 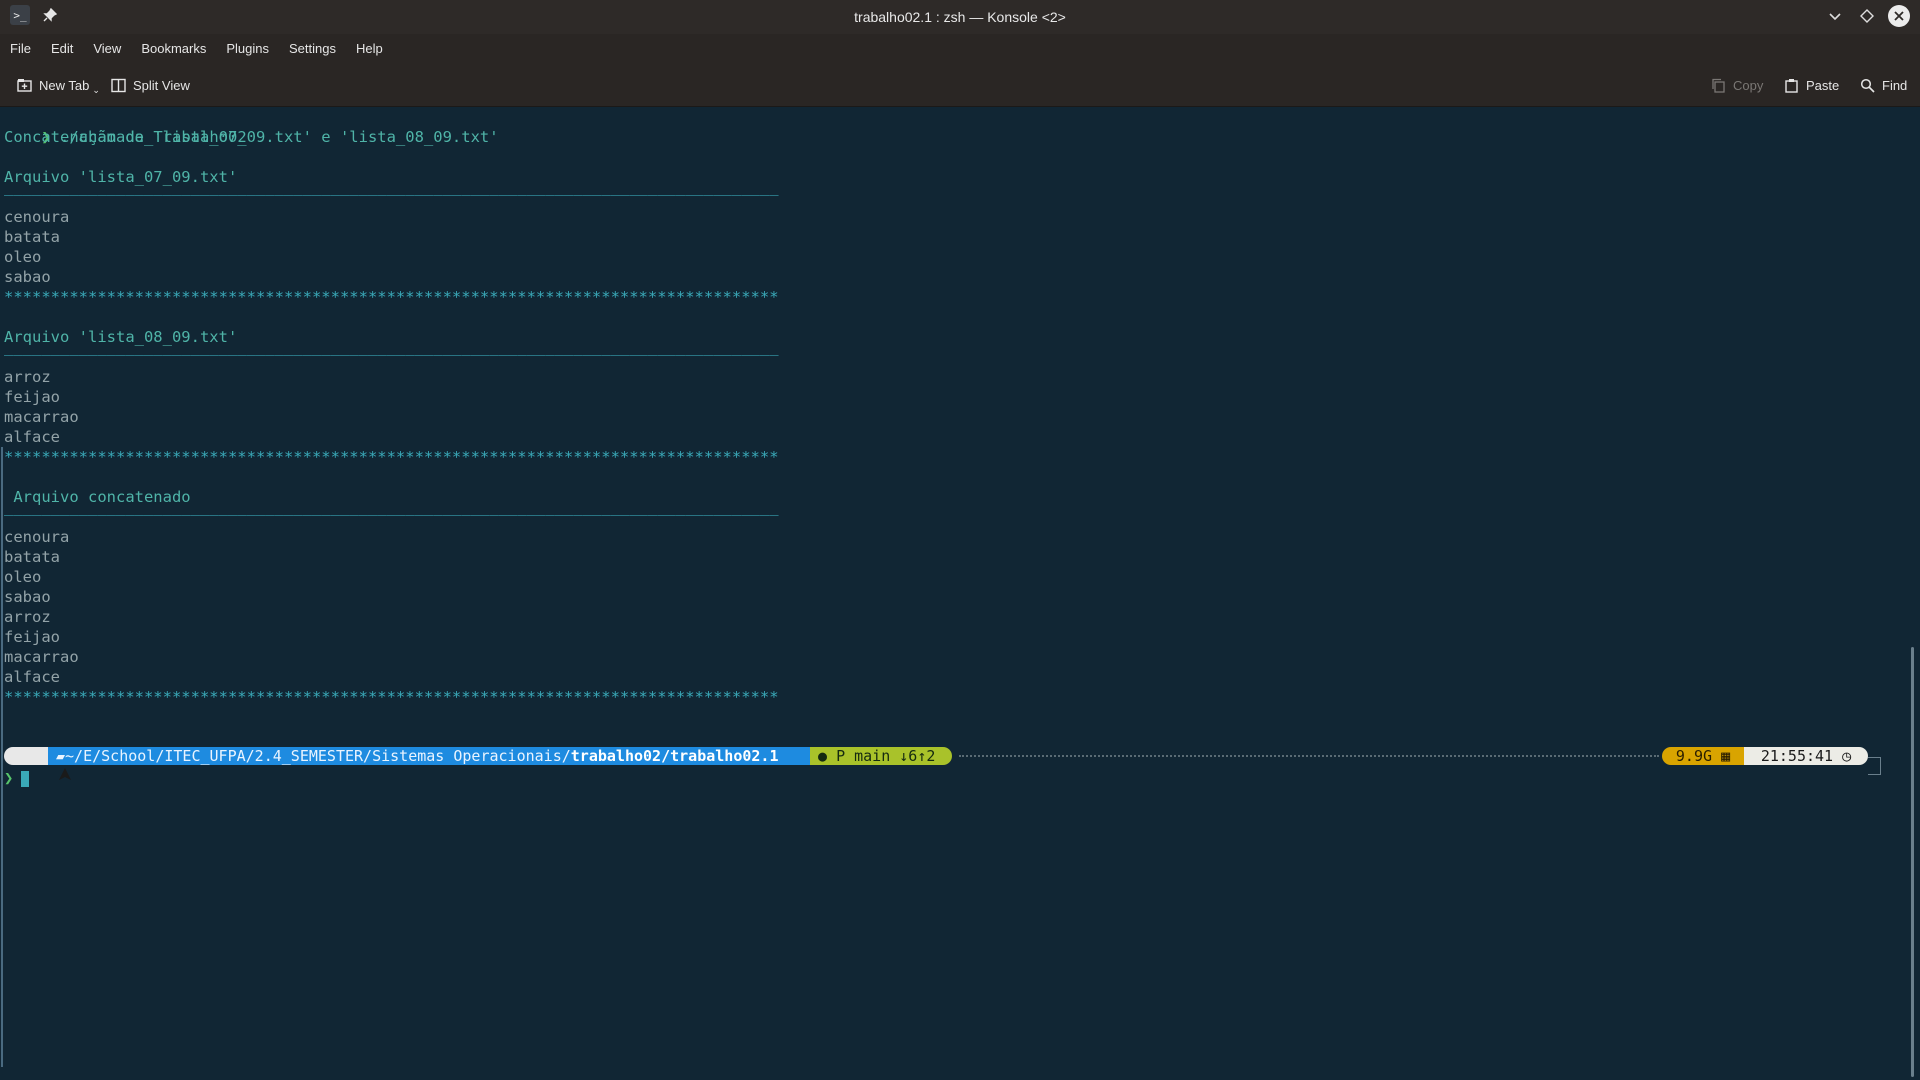 I want to click on toolbar: New Tab ⌄ Split View Copy Paste Find, so click(x=960, y=85).